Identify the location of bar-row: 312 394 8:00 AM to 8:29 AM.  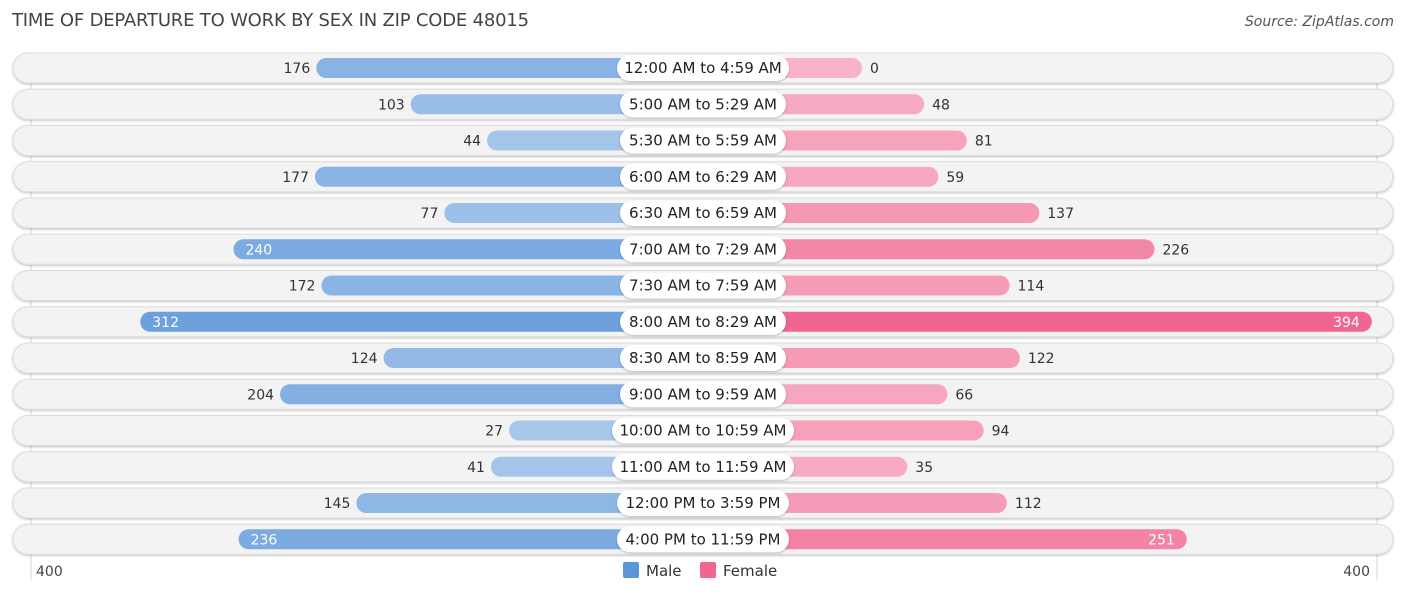
(703, 322).